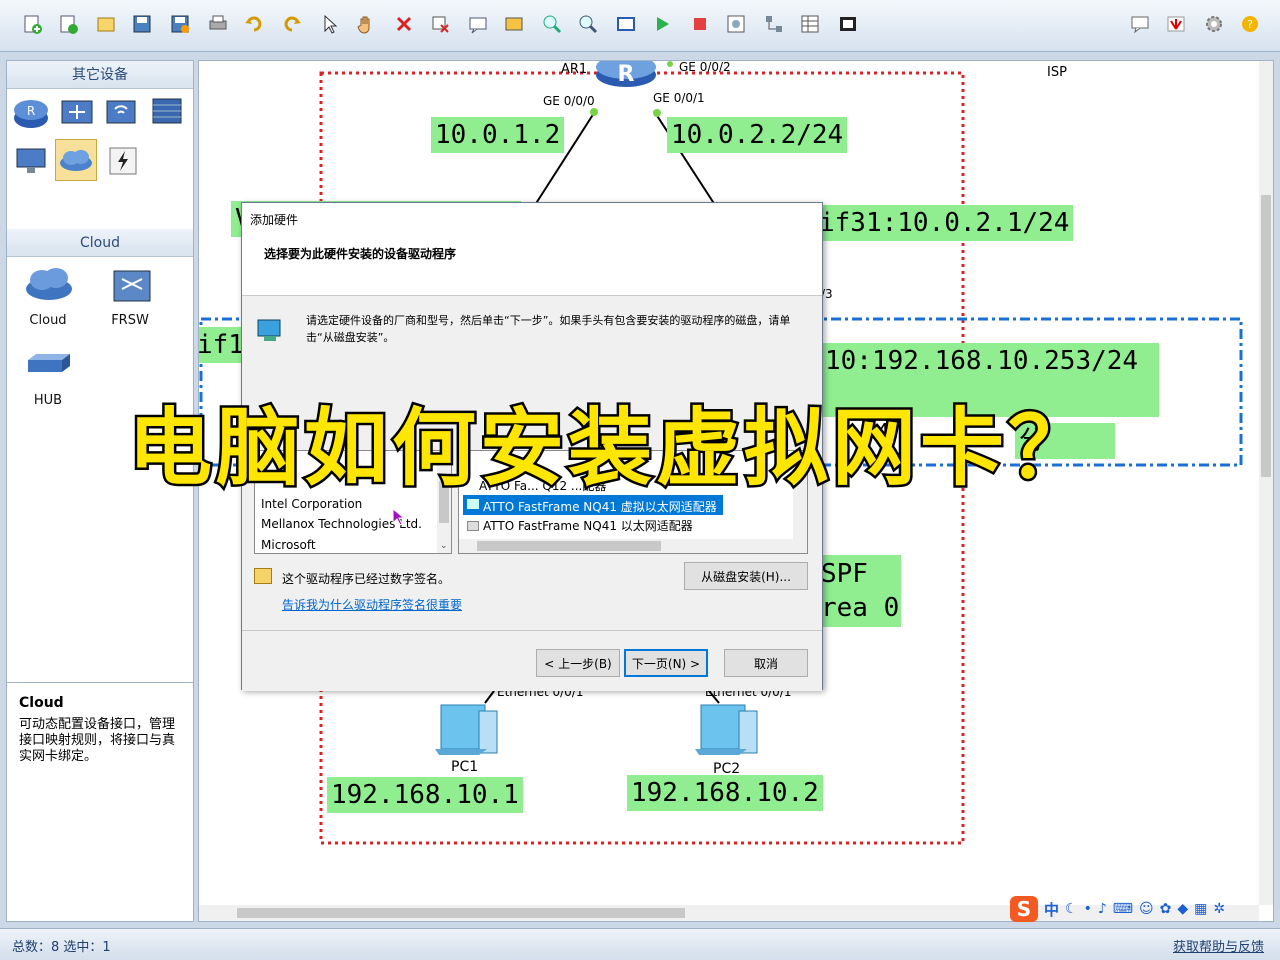 Image resolution: width=1280 pixels, height=960 pixels. Describe the element at coordinates (705, 67) in the screenshot. I see `port-ge002-label: GE 0/0/2` at that location.